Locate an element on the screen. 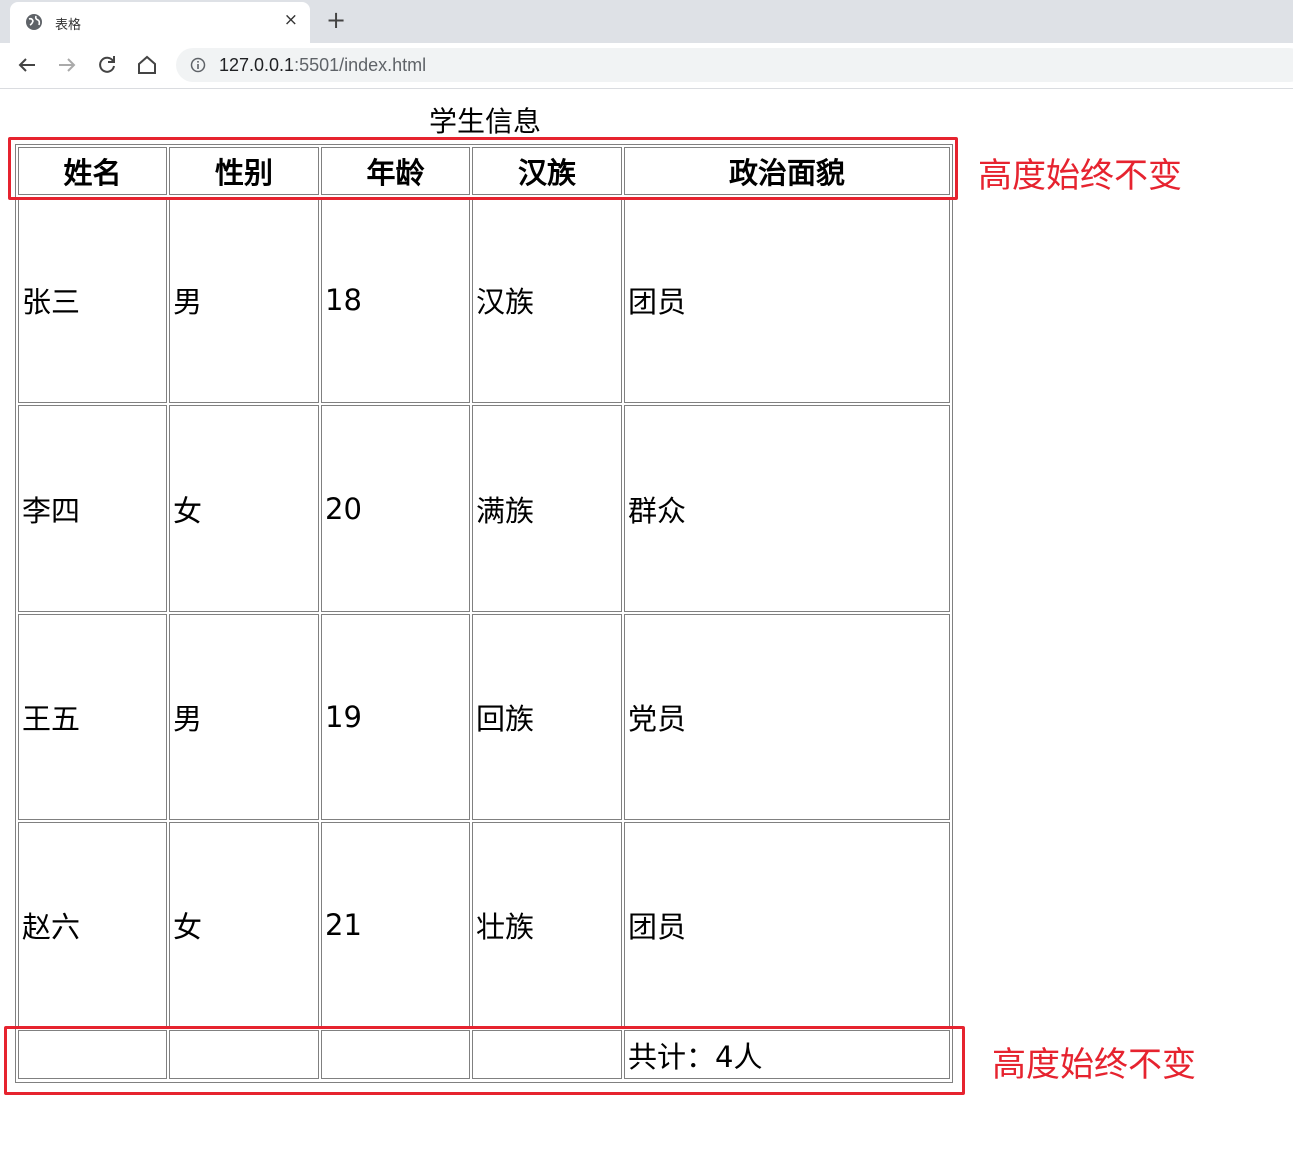  table-cell: 张三 is located at coordinates (92, 300).